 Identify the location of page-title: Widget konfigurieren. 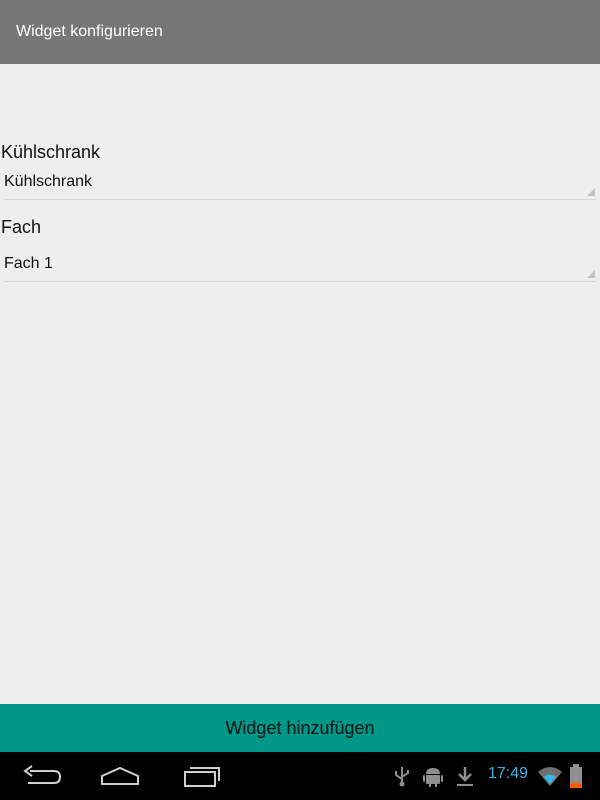
(89, 31).